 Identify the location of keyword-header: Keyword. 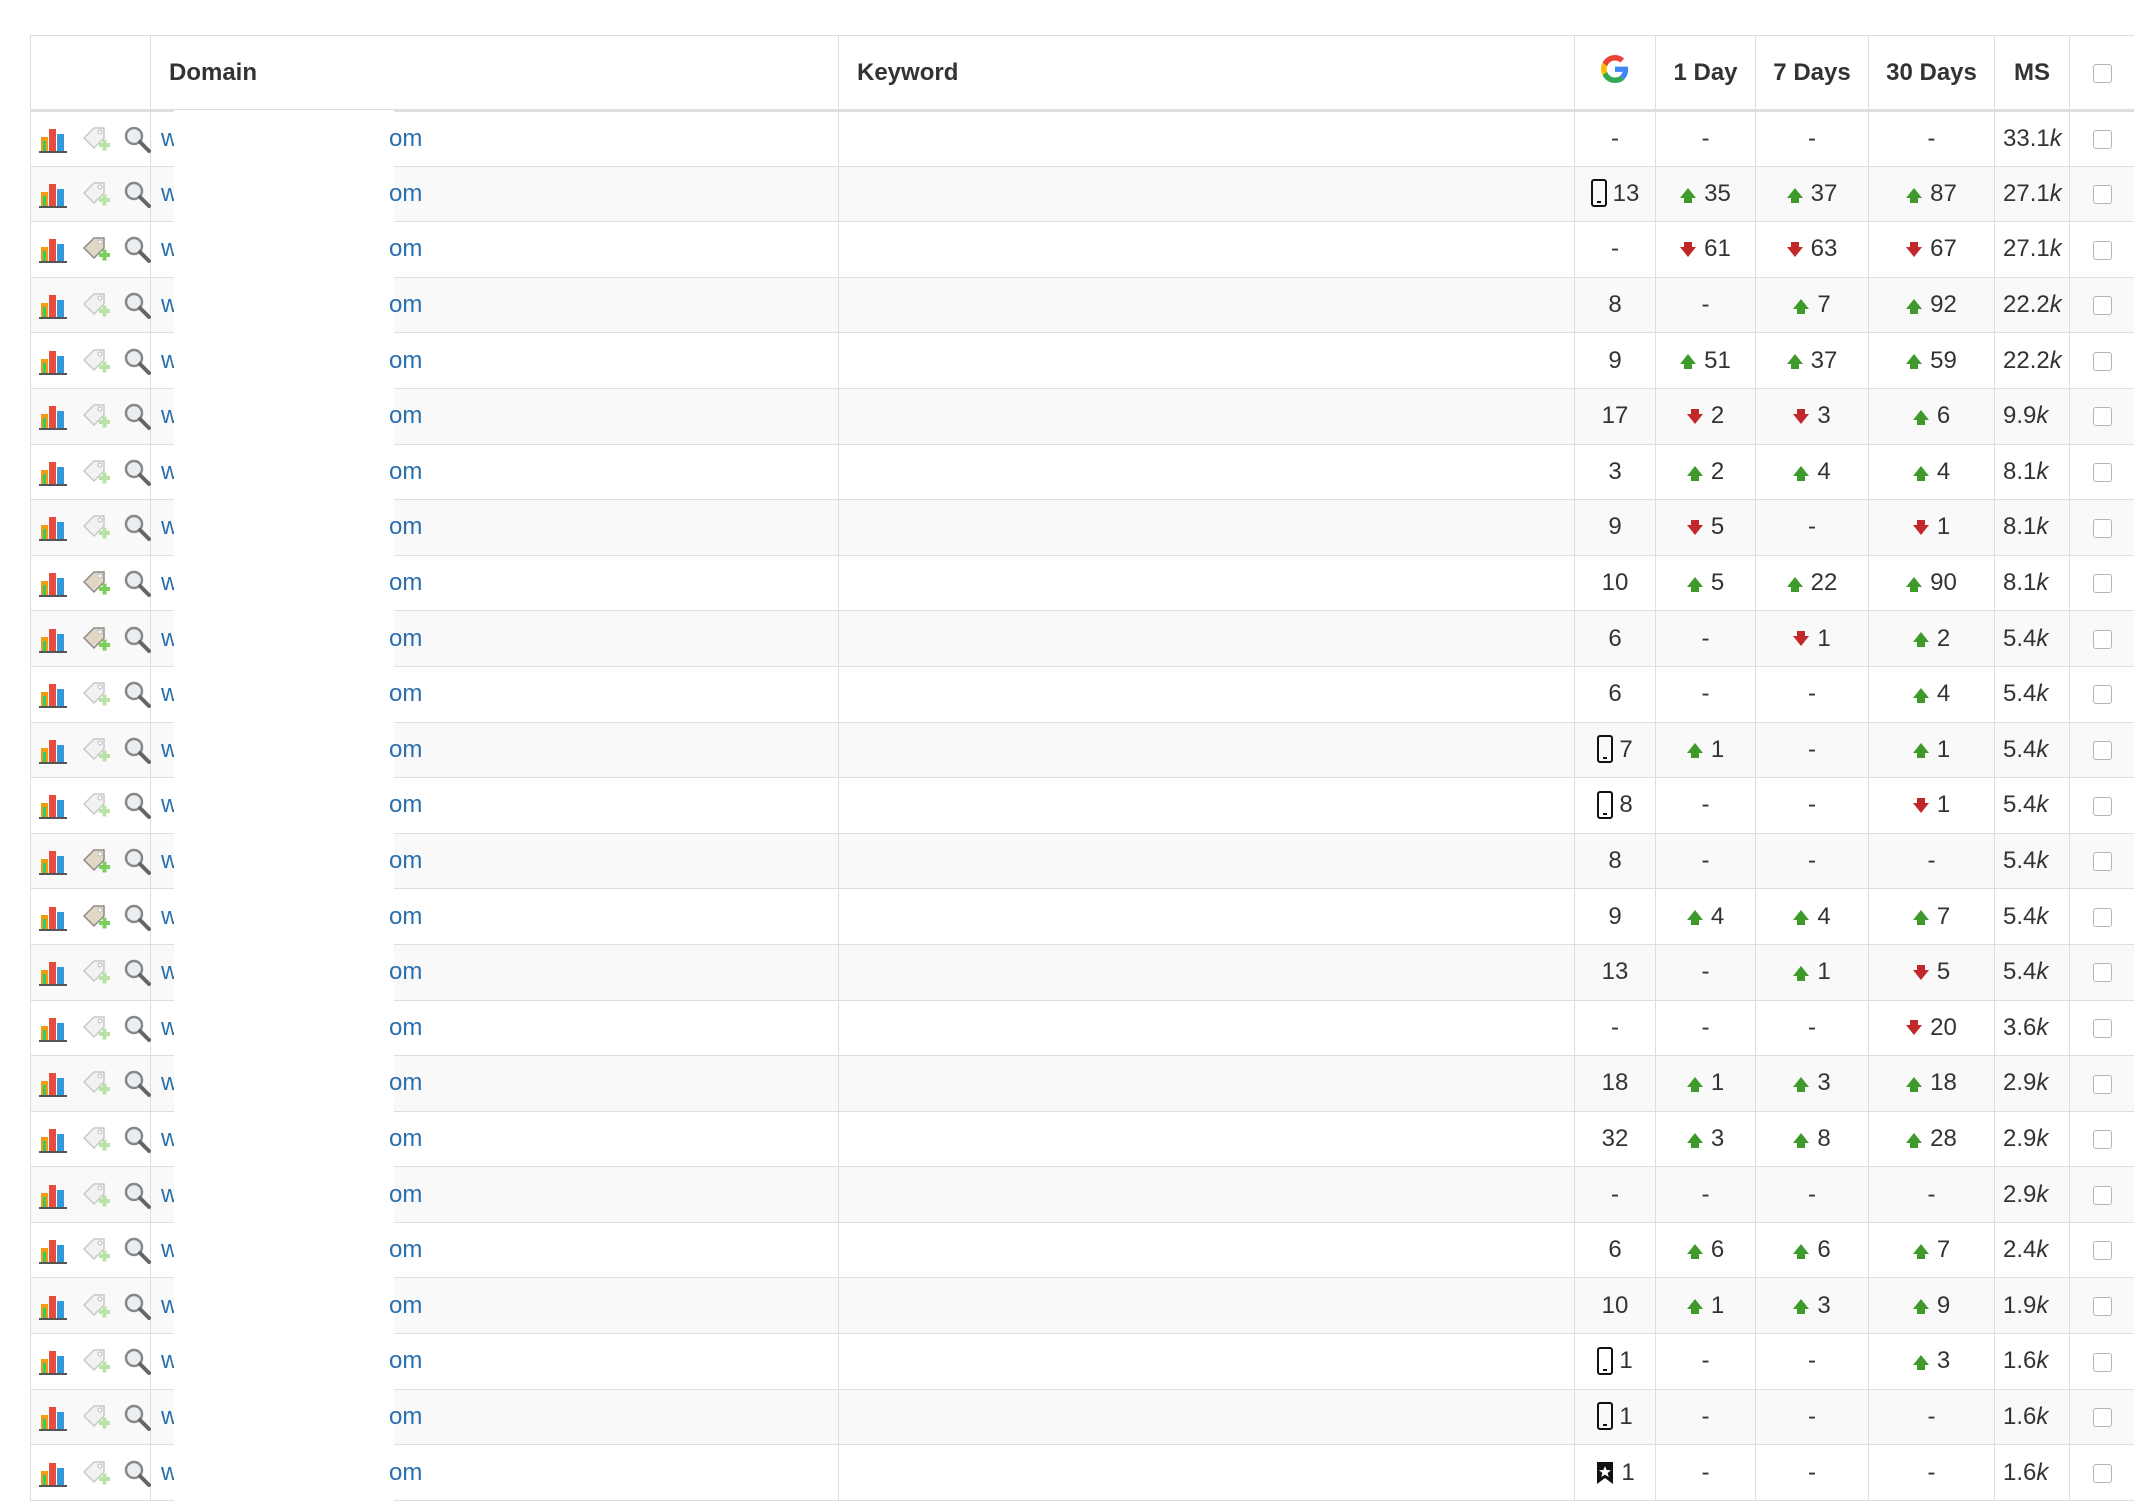
(1206, 73).